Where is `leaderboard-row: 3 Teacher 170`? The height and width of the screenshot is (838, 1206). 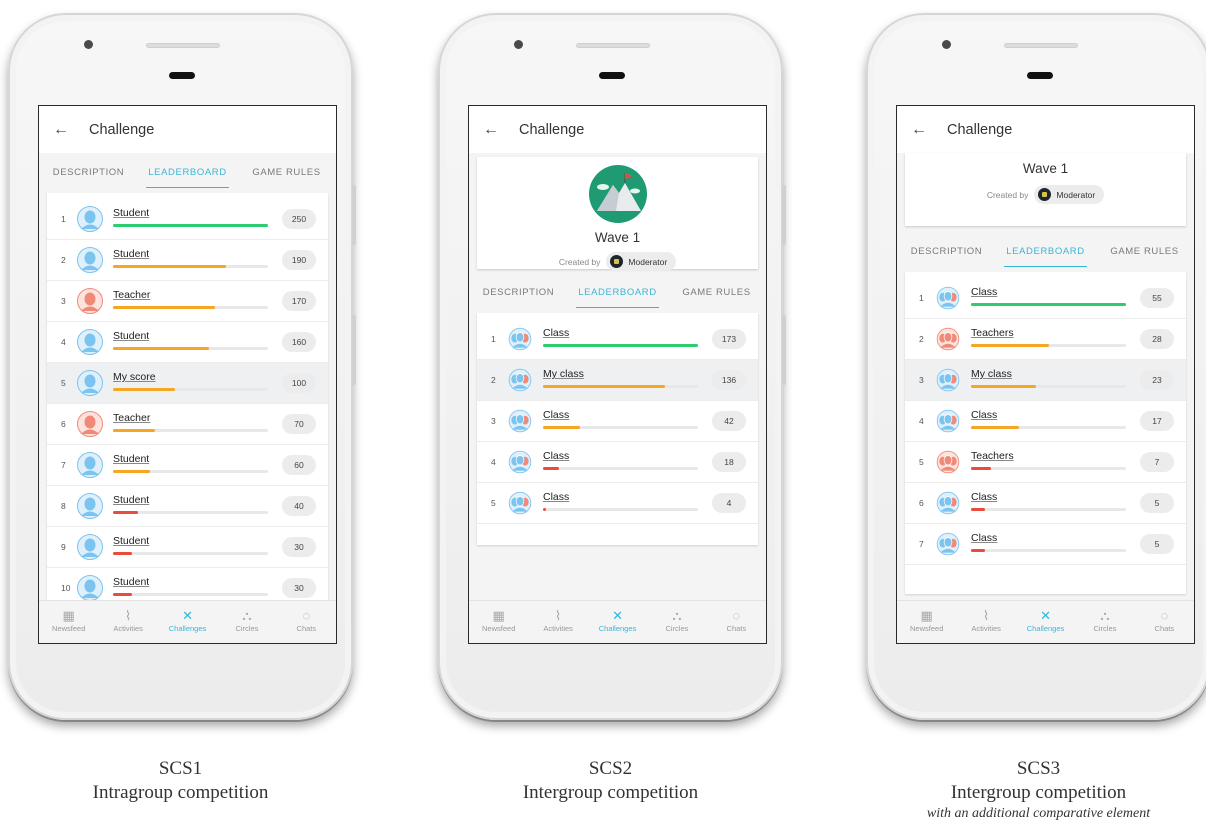 leaderboard-row: 3 Teacher 170 is located at coordinates (187, 301).